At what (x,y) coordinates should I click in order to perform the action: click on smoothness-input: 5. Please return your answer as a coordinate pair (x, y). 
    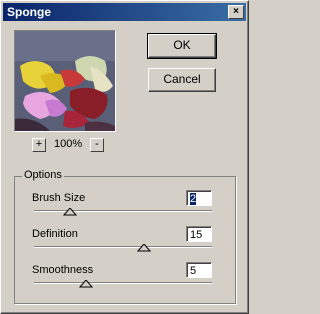
    Looking at the image, I should click on (199, 270).